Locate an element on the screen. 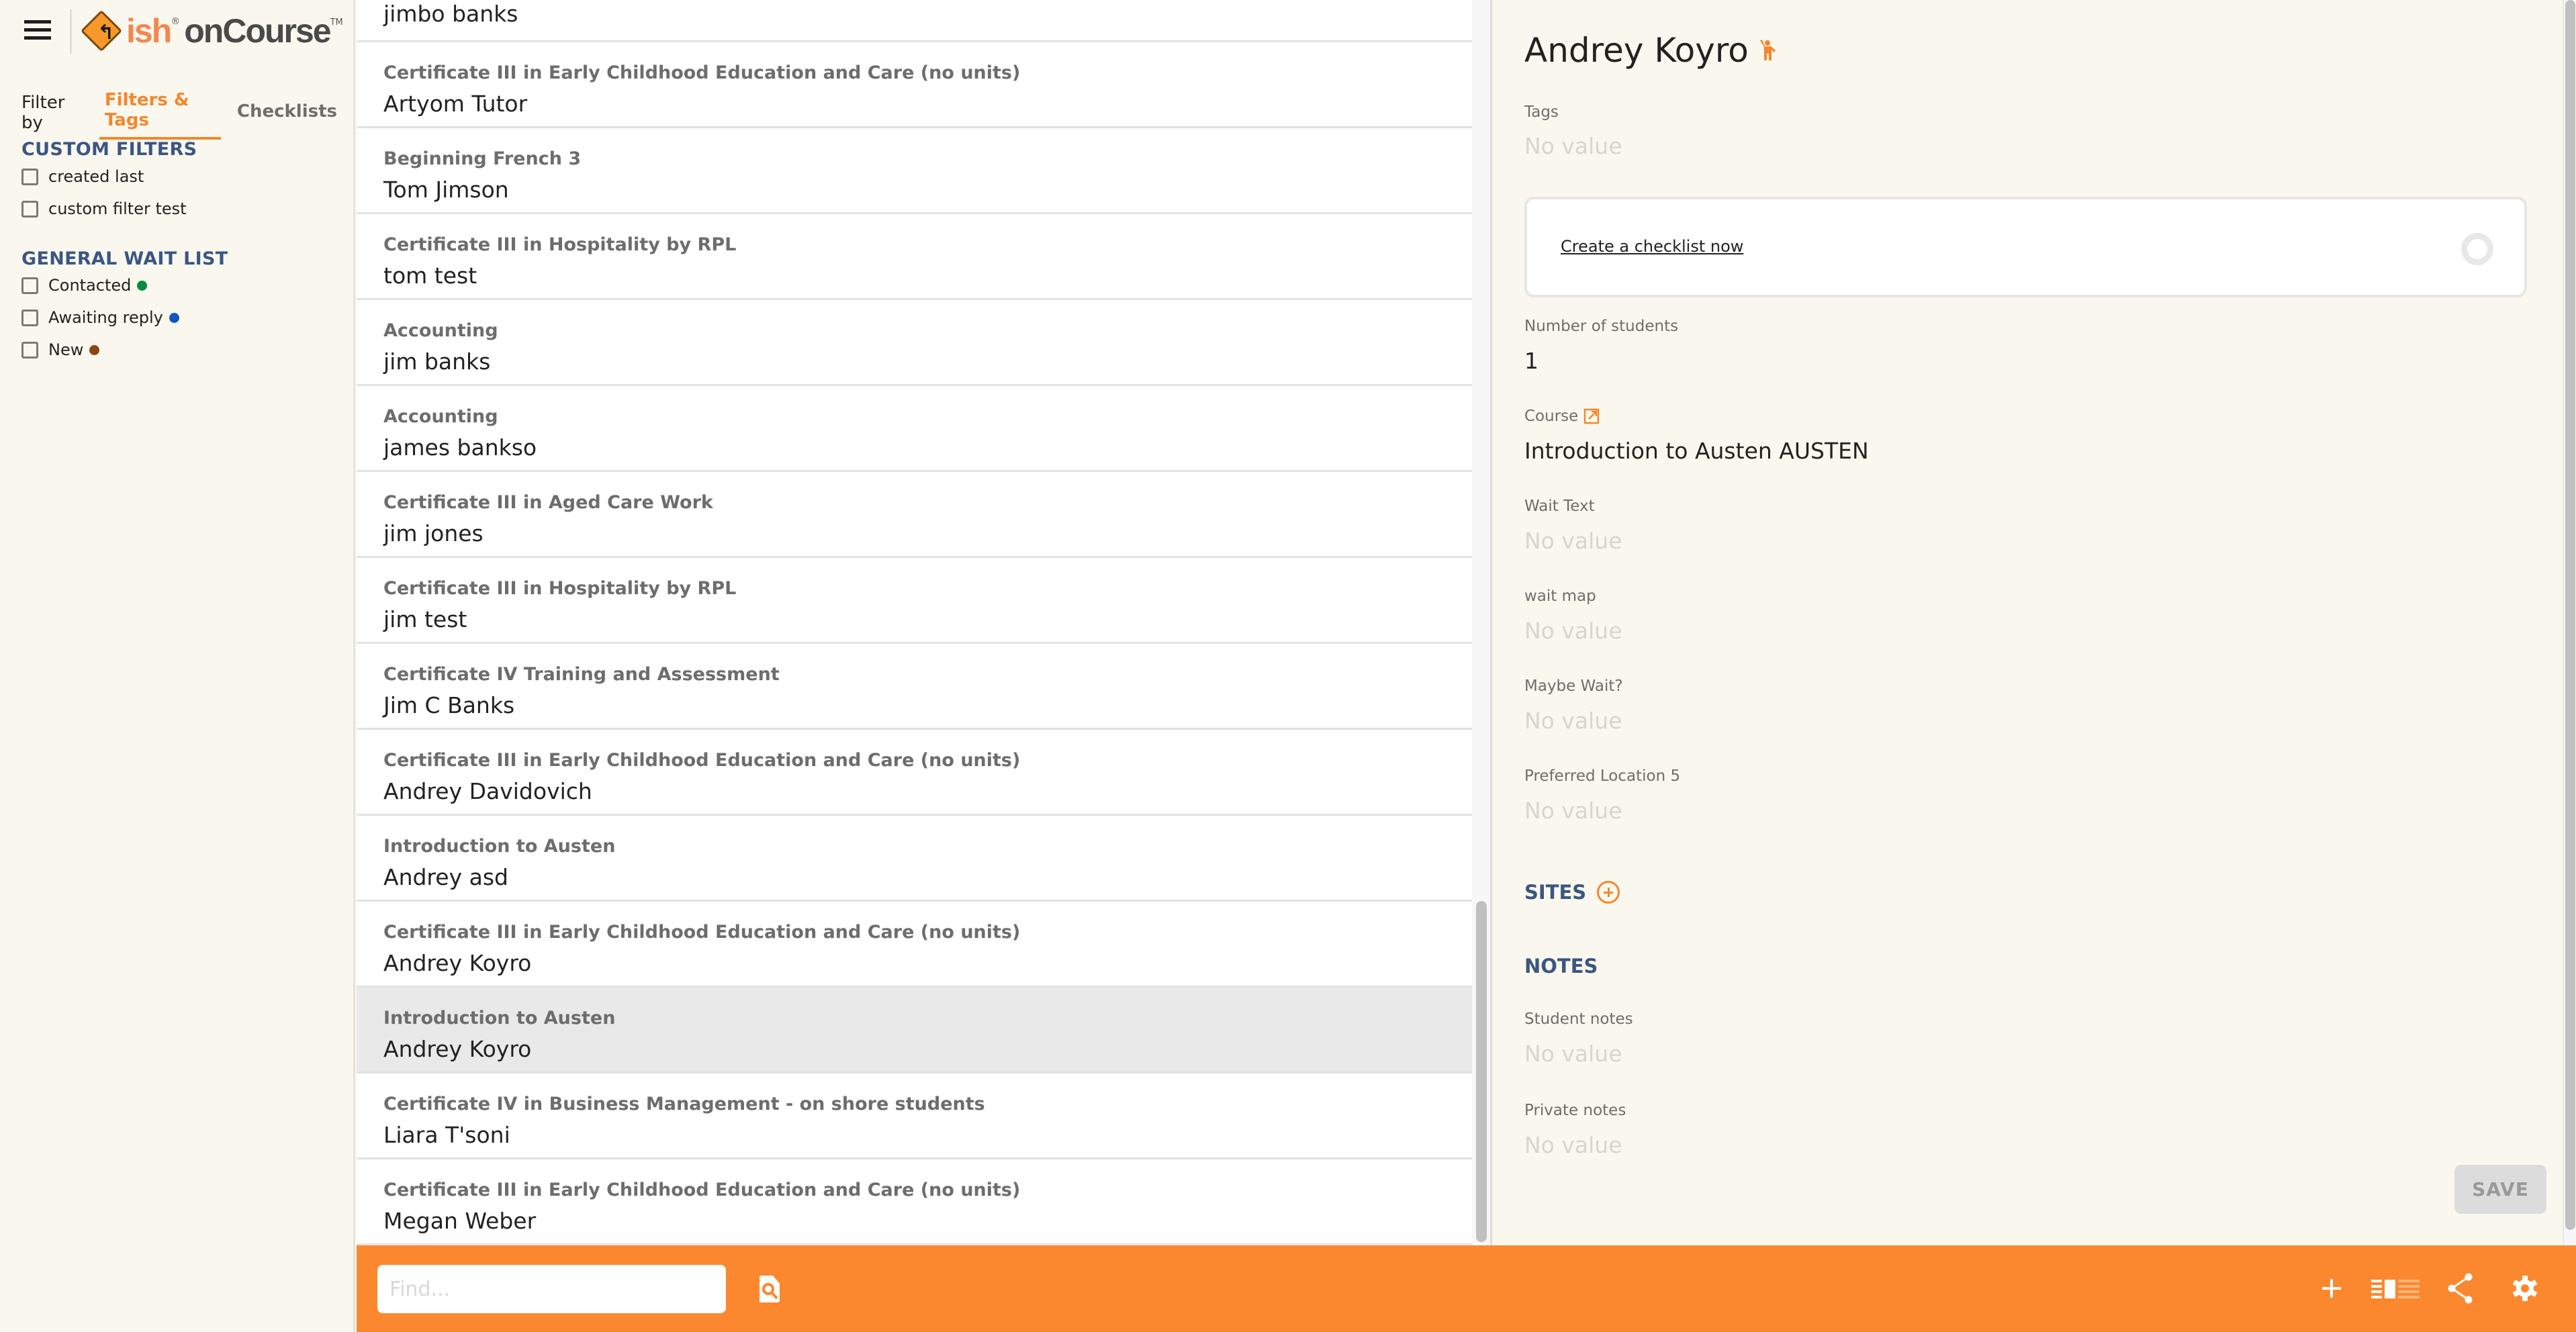 This screenshot has width=2576, height=1332. list-row: Accounting jim banks is located at coordinates (914, 343).